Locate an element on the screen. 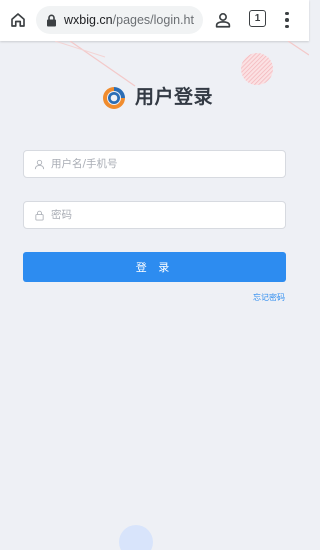 The height and width of the screenshot is (550, 320). more-menu-icon is located at coordinates (287, 20).